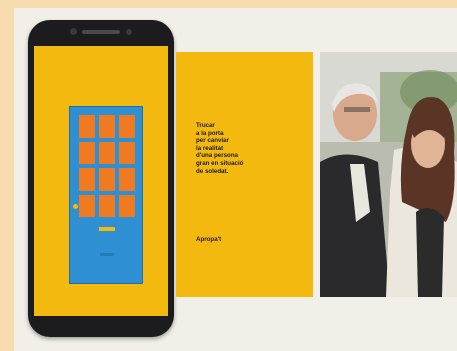  Describe the element at coordinates (75, 206) in the screenshot. I see `door-knob-icon` at that location.